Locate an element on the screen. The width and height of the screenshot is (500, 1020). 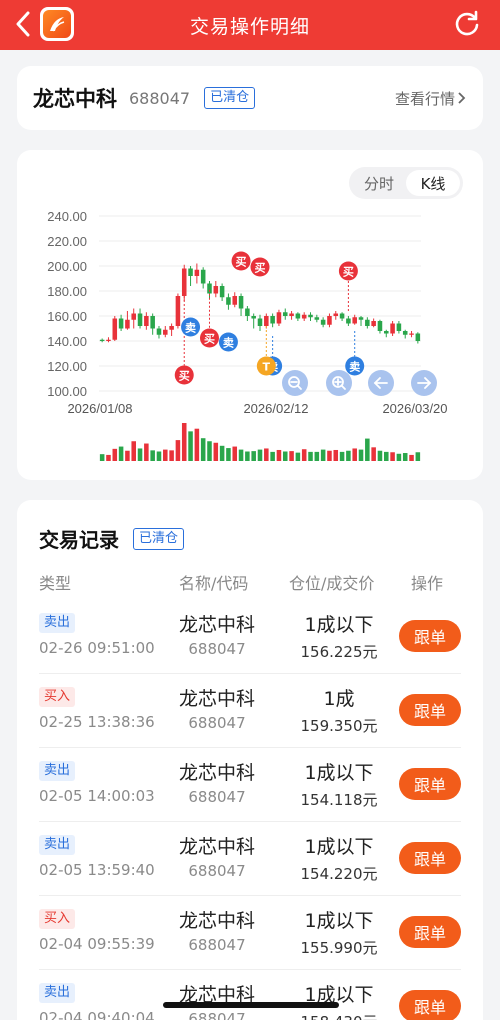
view-quote-link: 查看行情 is located at coordinates (431, 98).